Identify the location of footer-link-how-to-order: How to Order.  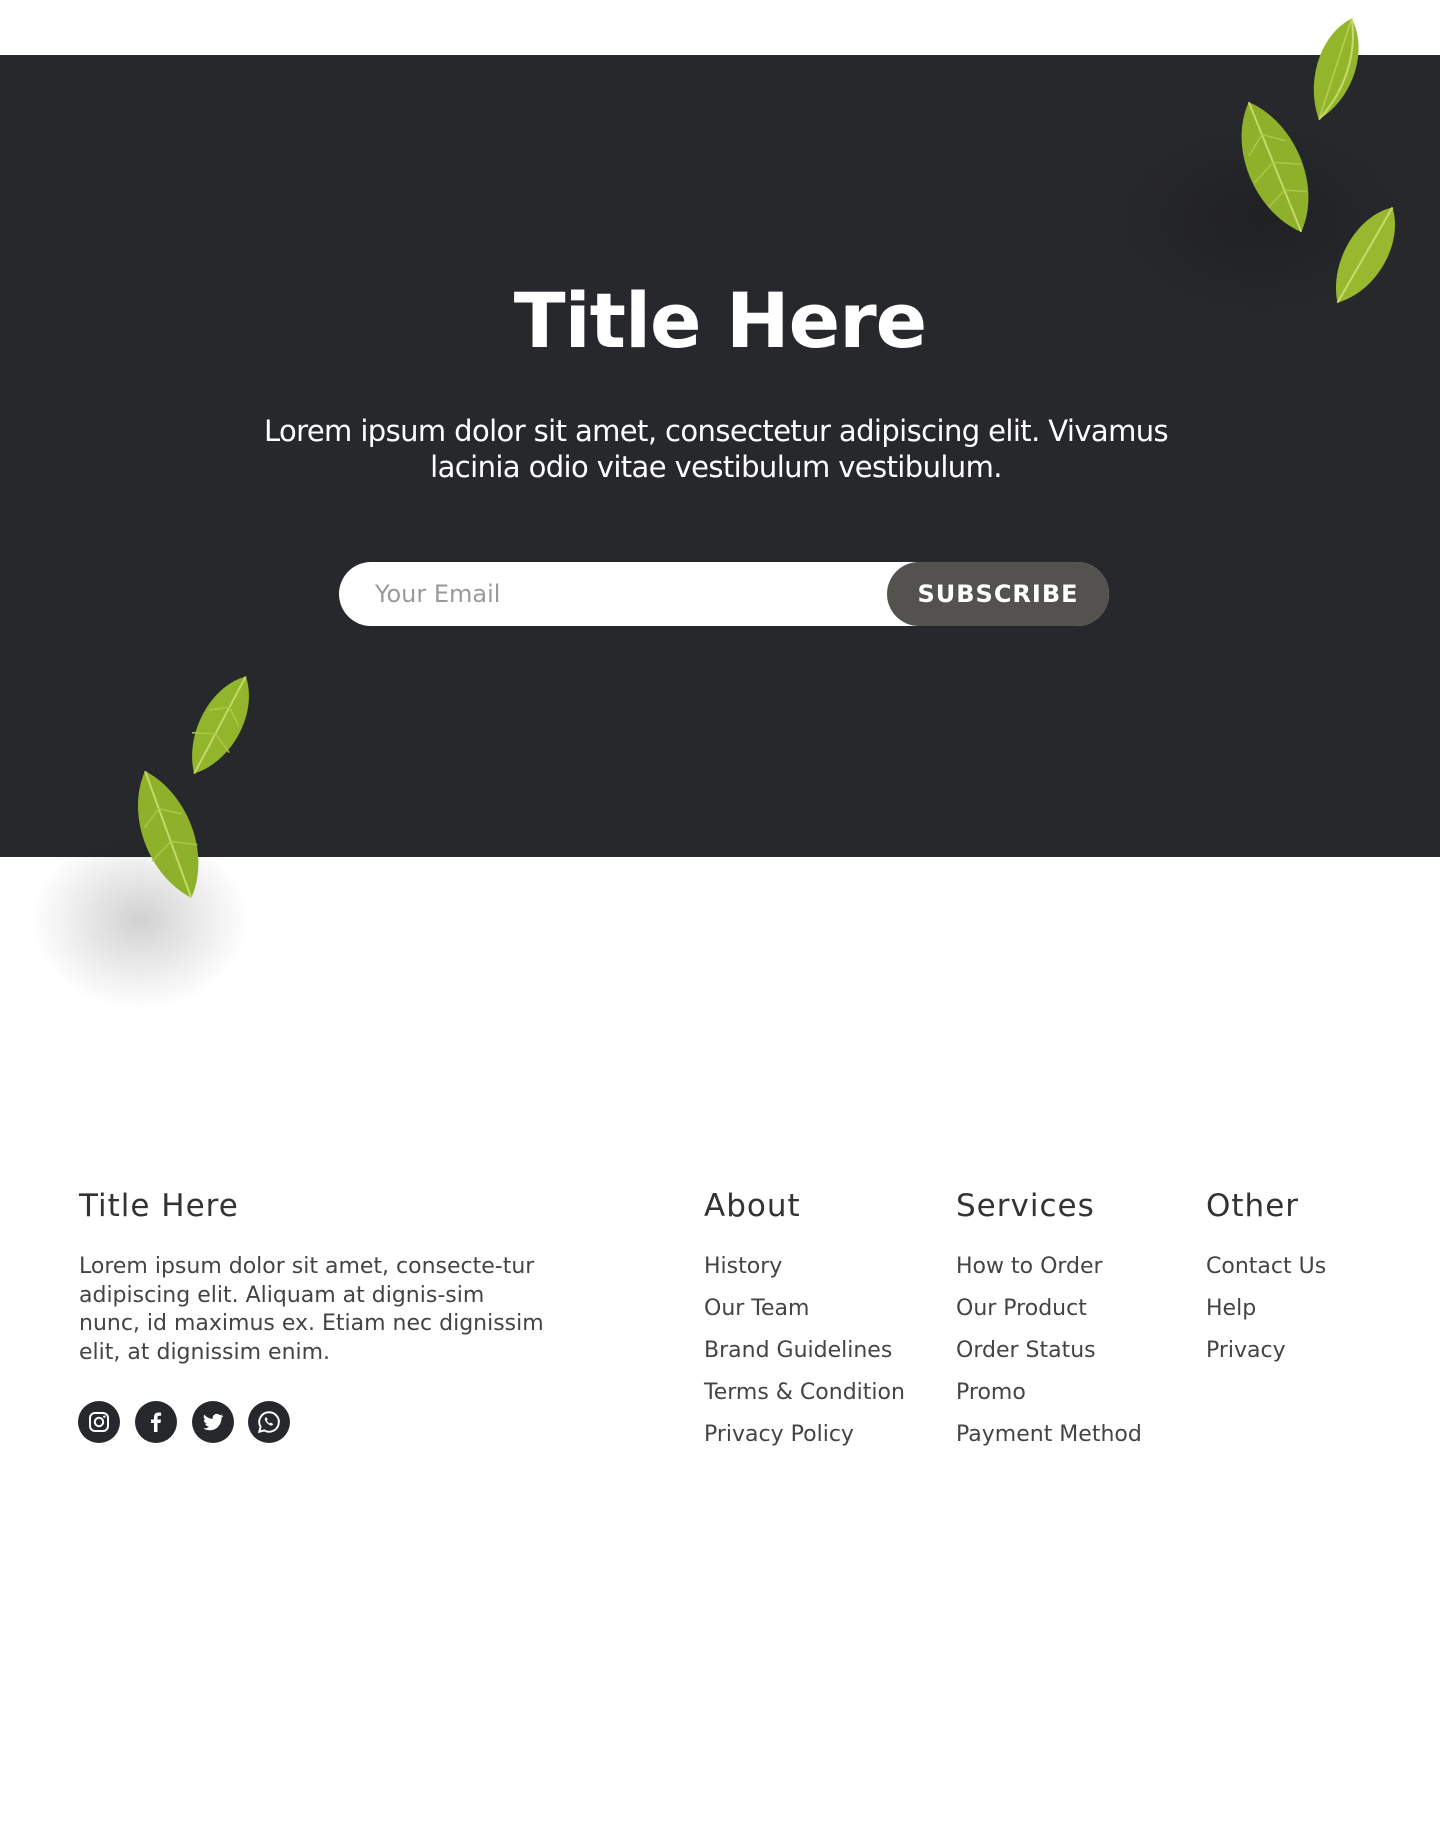
(1049, 1273).